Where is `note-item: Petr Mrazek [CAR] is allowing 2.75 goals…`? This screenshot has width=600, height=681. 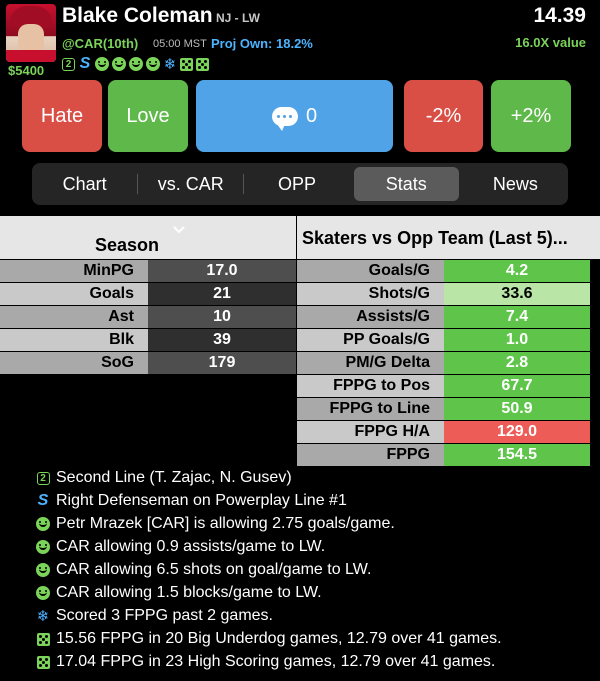 note-item: Petr Mrazek [CAR] is allowing 2.75 goals… is located at coordinates (215, 524).